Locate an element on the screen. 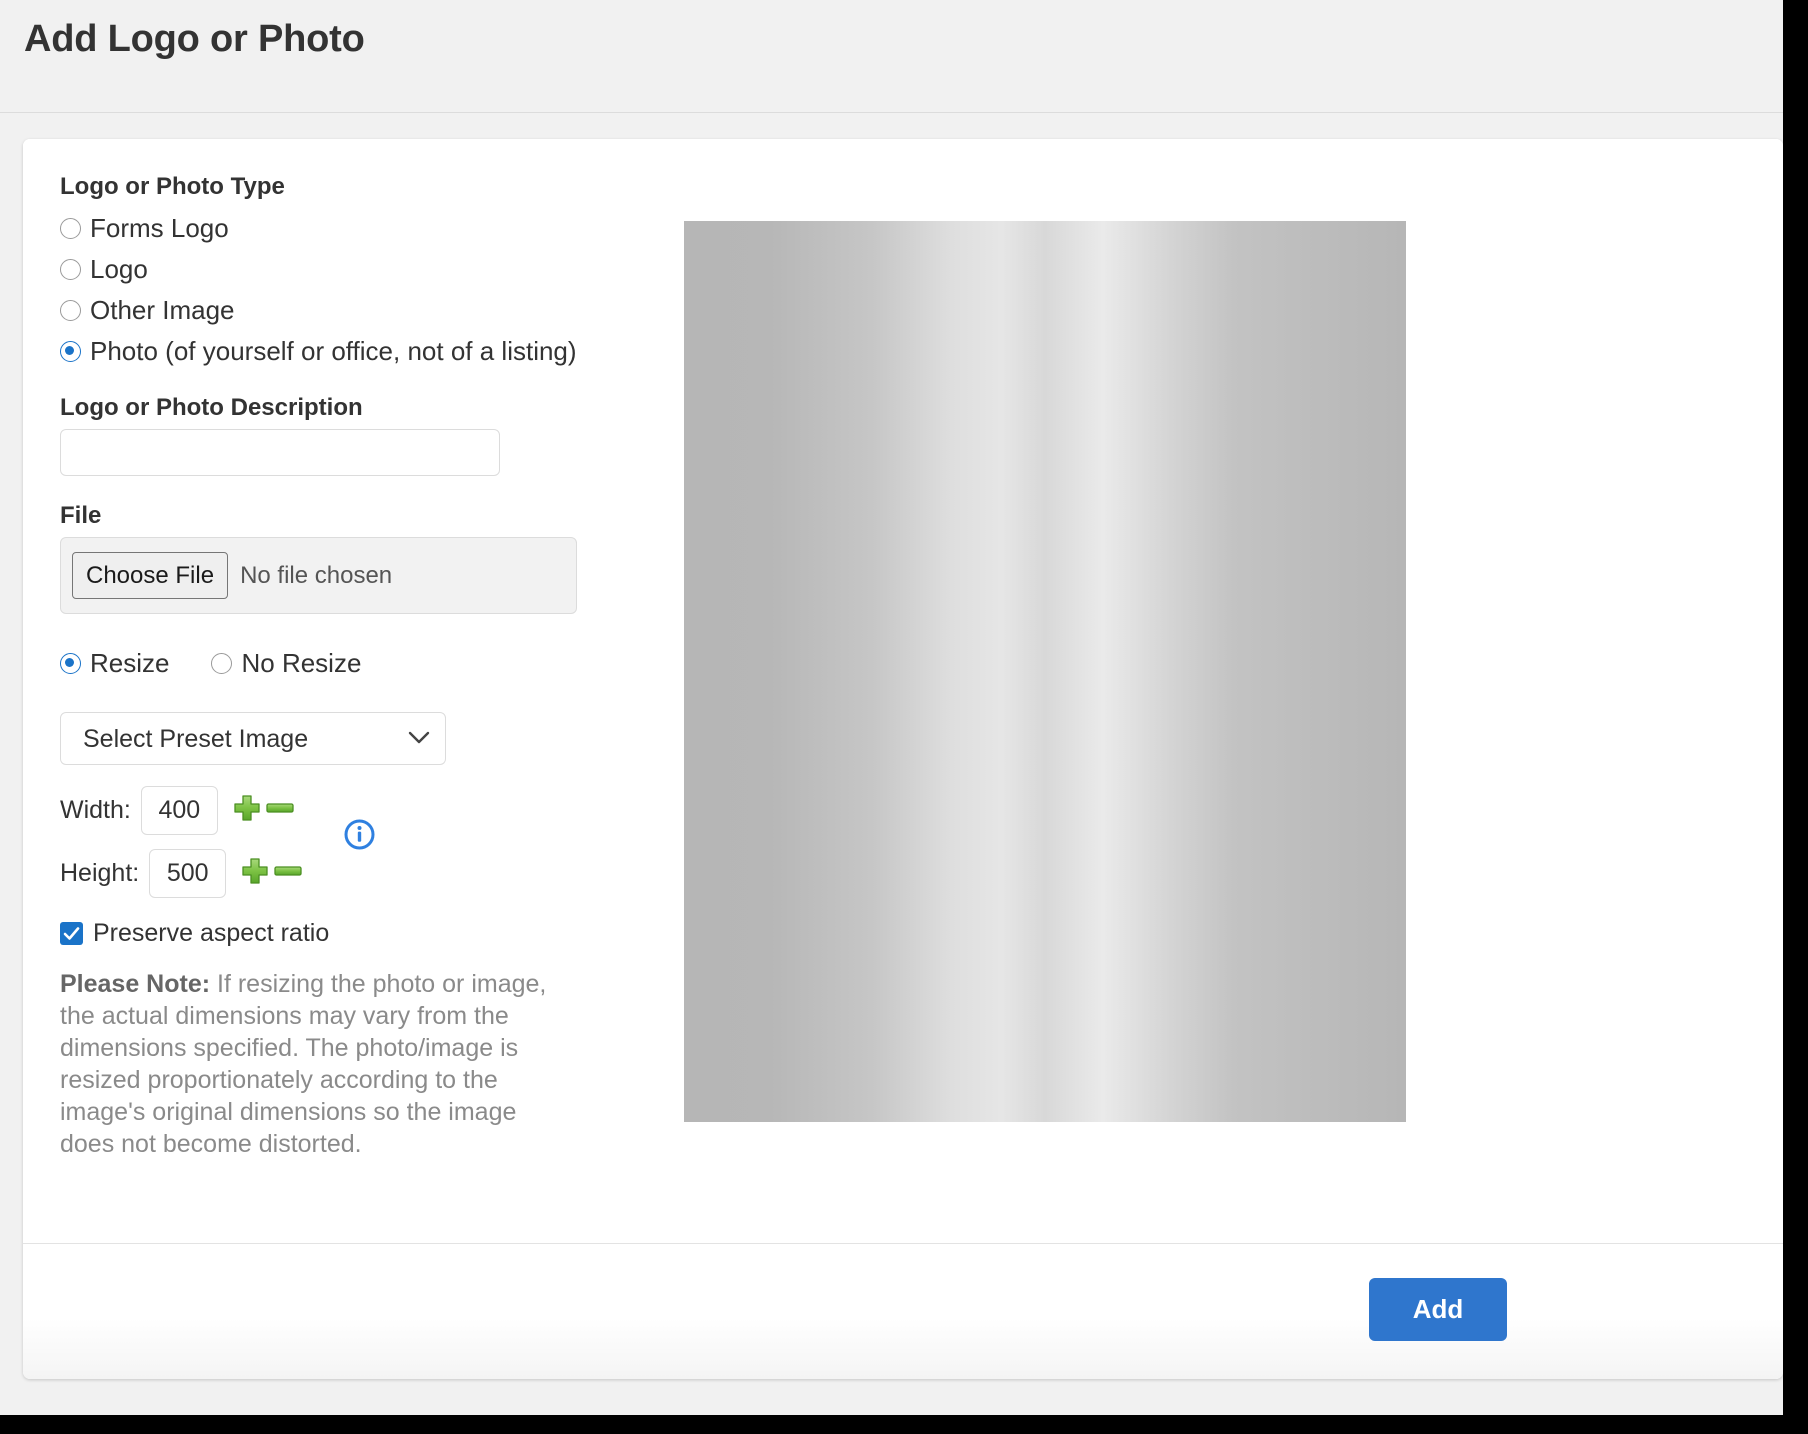  radio-logo is located at coordinates (70, 269).